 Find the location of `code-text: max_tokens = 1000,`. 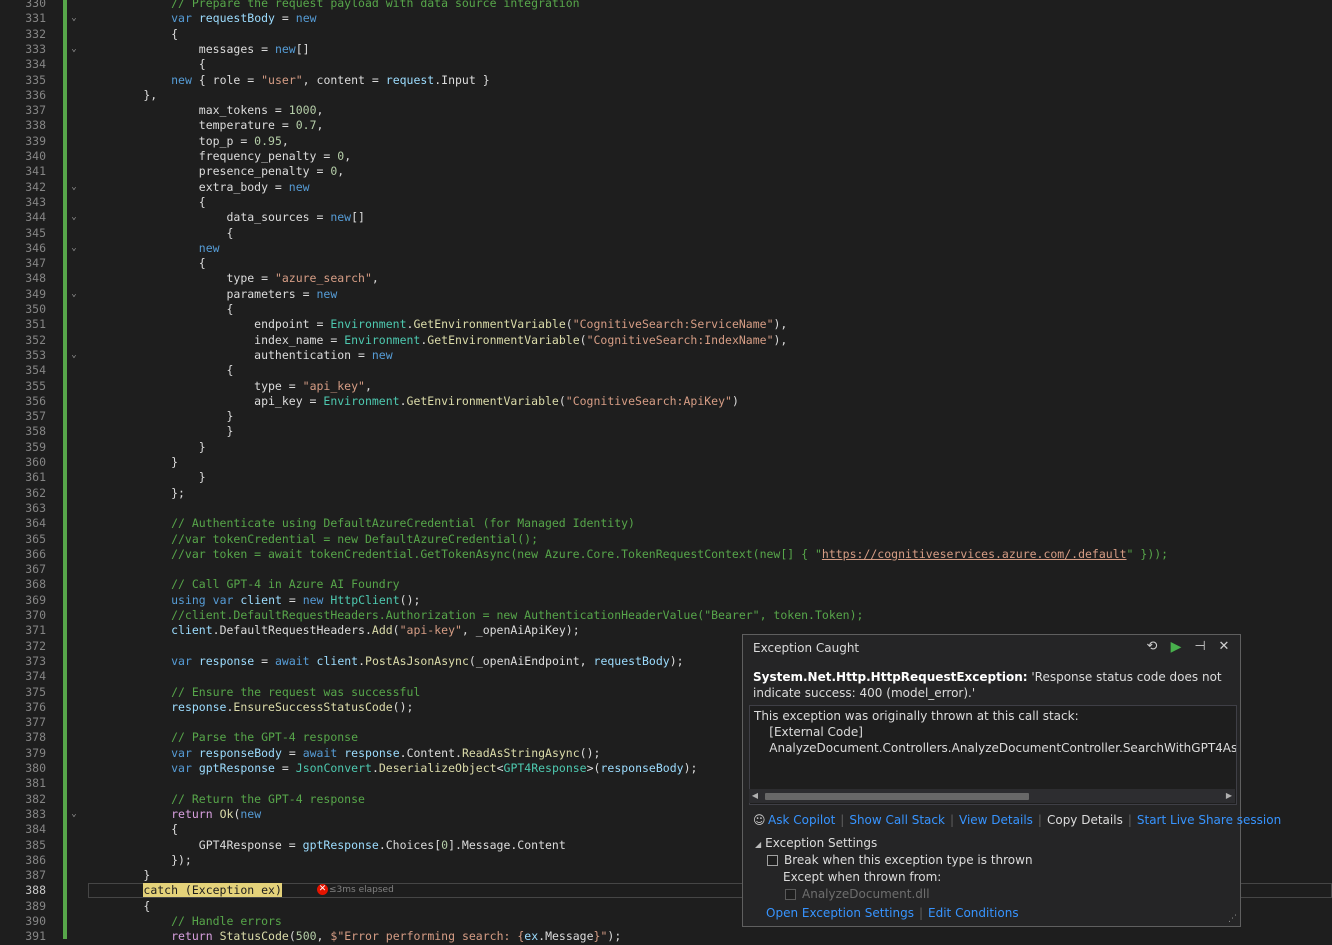

code-text: max_tokens = 1000, is located at coordinates (206, 110).